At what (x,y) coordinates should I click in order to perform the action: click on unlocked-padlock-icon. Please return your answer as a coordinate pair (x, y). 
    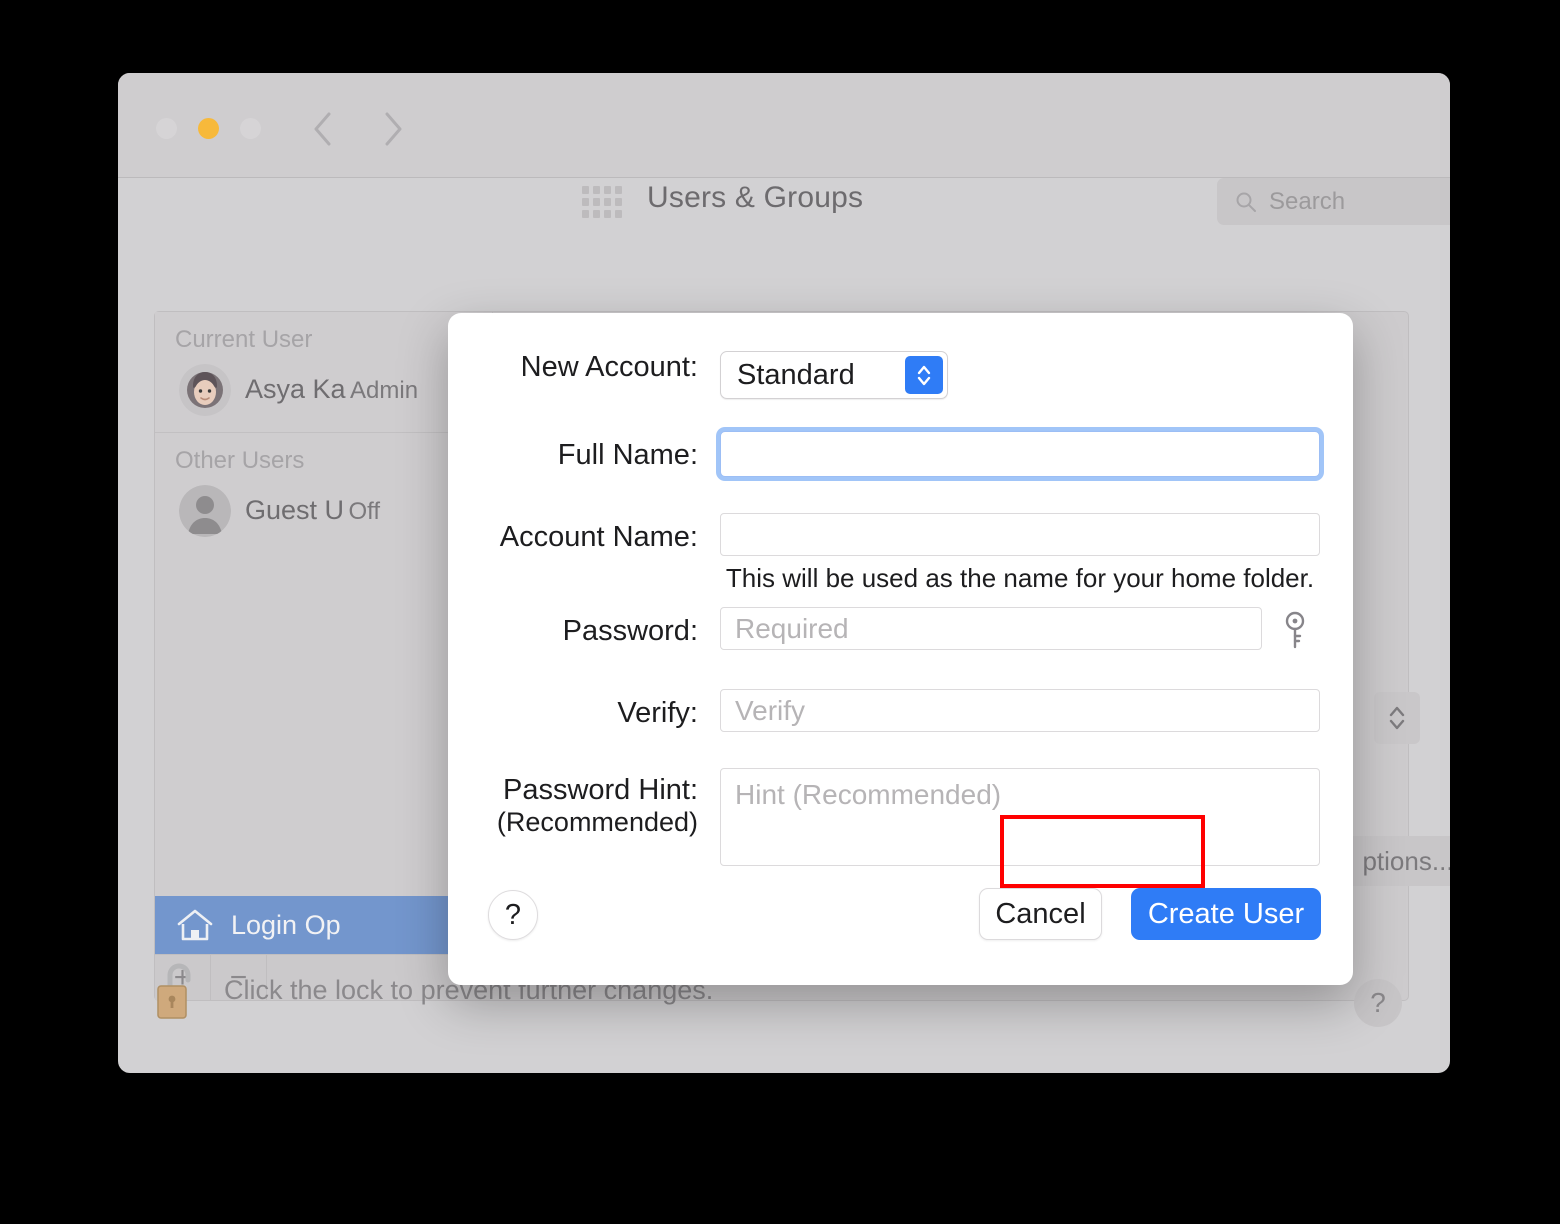
    Looking at the image, I should click on (178, 990).